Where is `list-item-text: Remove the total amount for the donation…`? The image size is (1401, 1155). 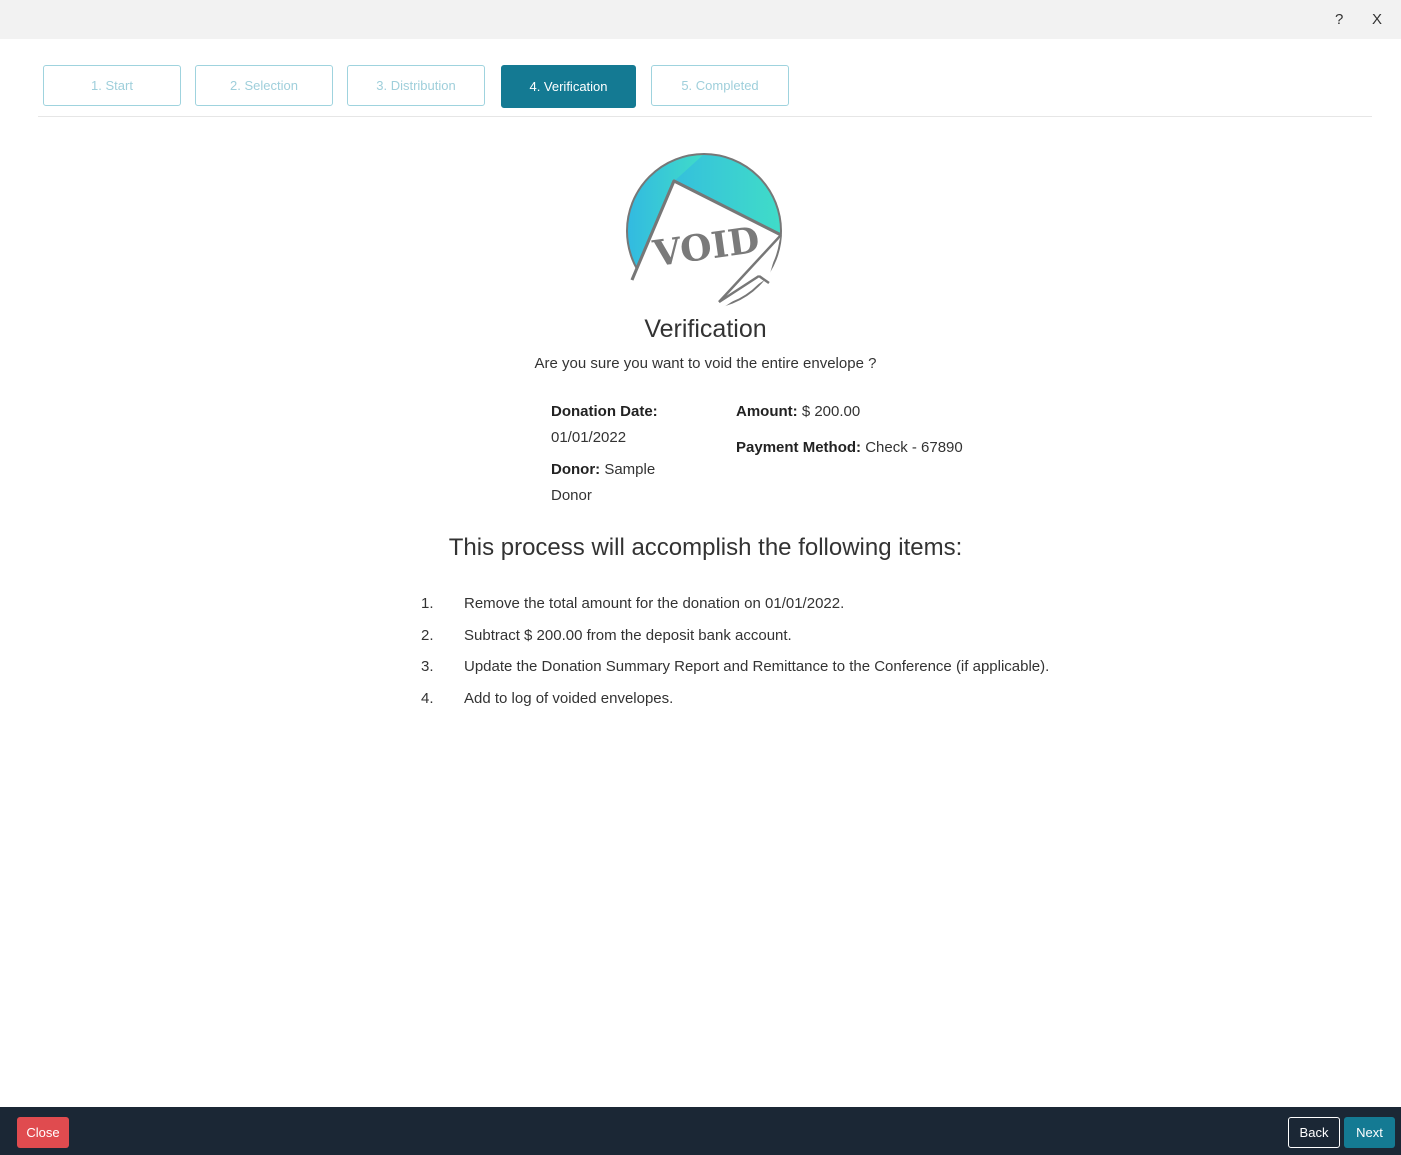 list-item-text: Remove the total amount for the donation… is located at coordinates (654, 603).